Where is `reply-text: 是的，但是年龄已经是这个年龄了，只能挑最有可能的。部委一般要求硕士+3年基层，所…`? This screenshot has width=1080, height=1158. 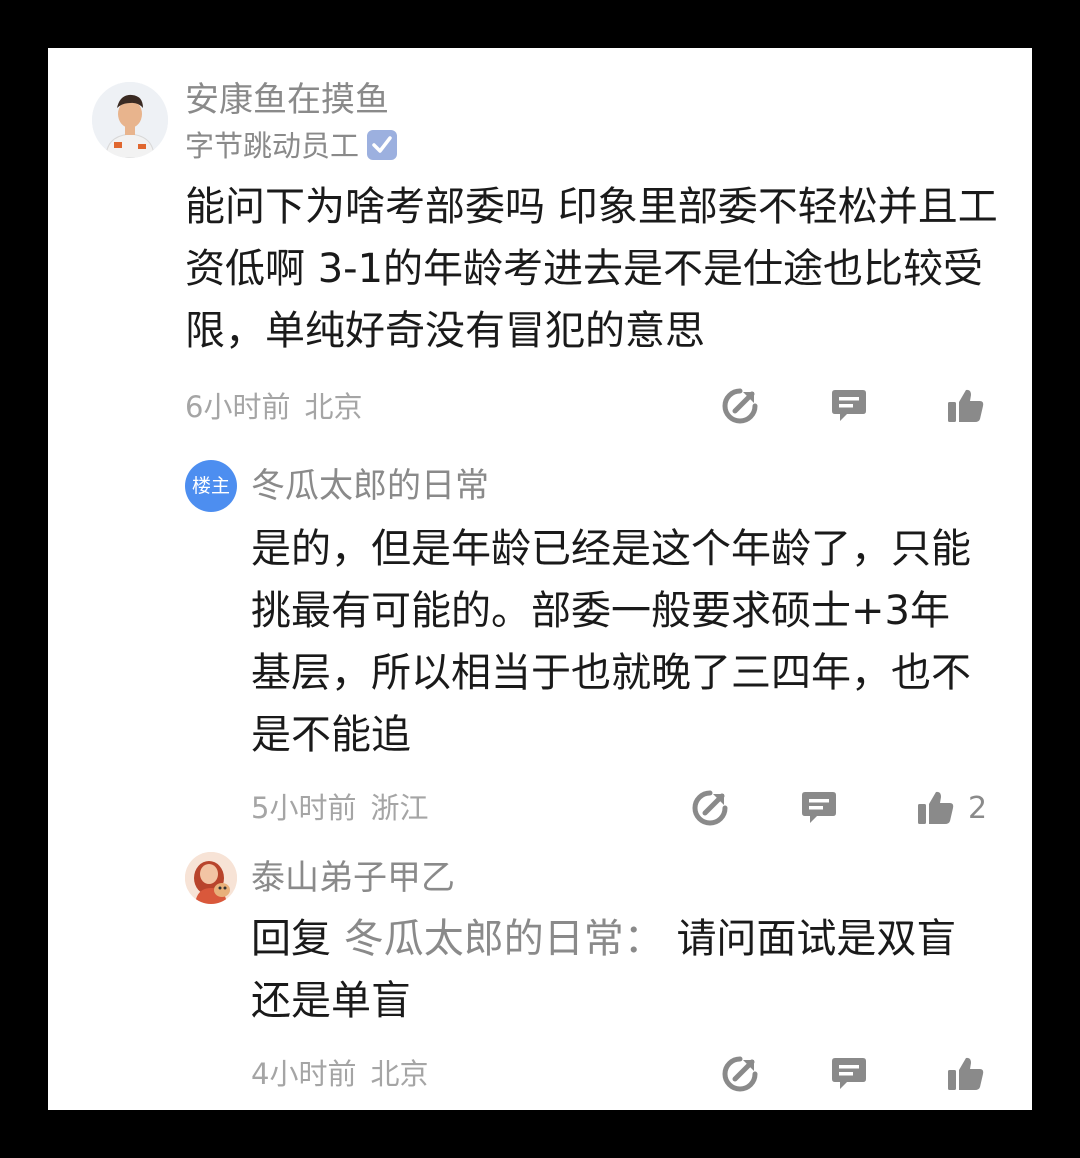
reply-text: 是的，但是年龄已经是这个年龄了，只能挑最有可能的。部委一般要求硕士+3年基层，所… is located at coordinates (611, 642).